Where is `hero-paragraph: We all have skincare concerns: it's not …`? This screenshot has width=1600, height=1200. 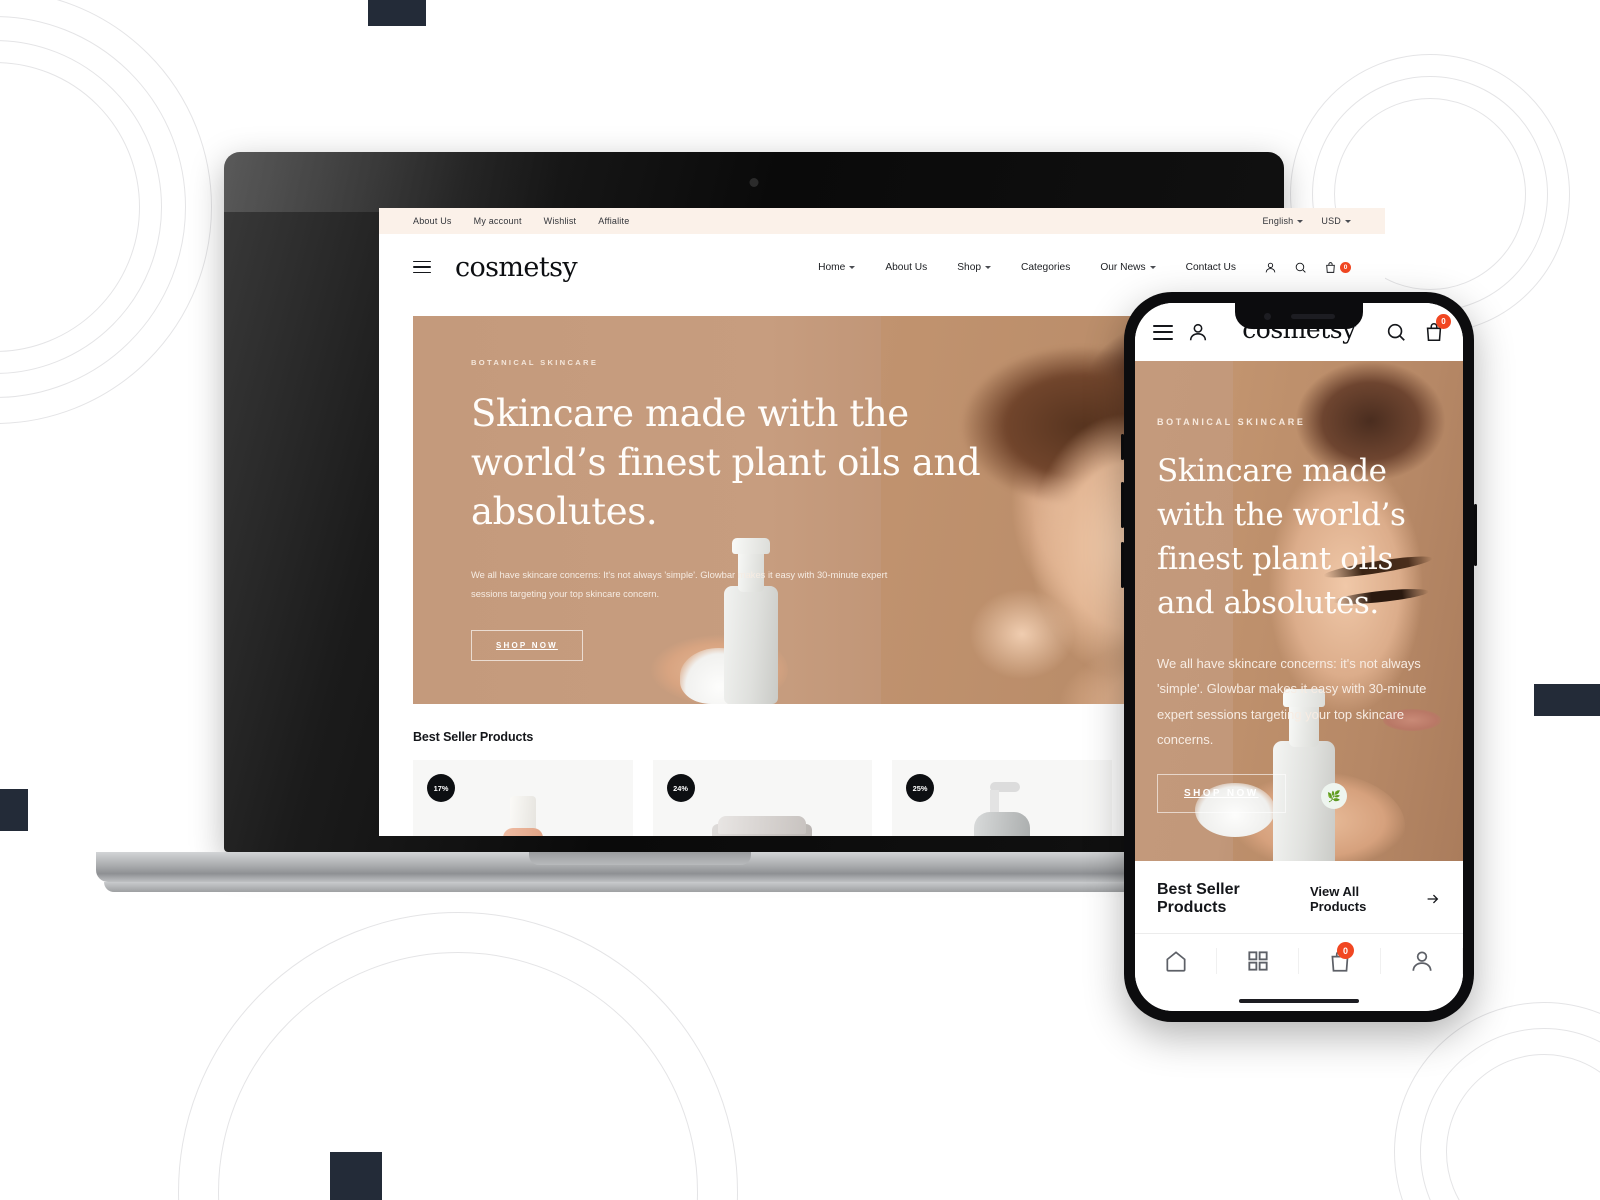
hero-paragraph: We all have skincare concerns: it's not … is located at coordinates (1292, 702).